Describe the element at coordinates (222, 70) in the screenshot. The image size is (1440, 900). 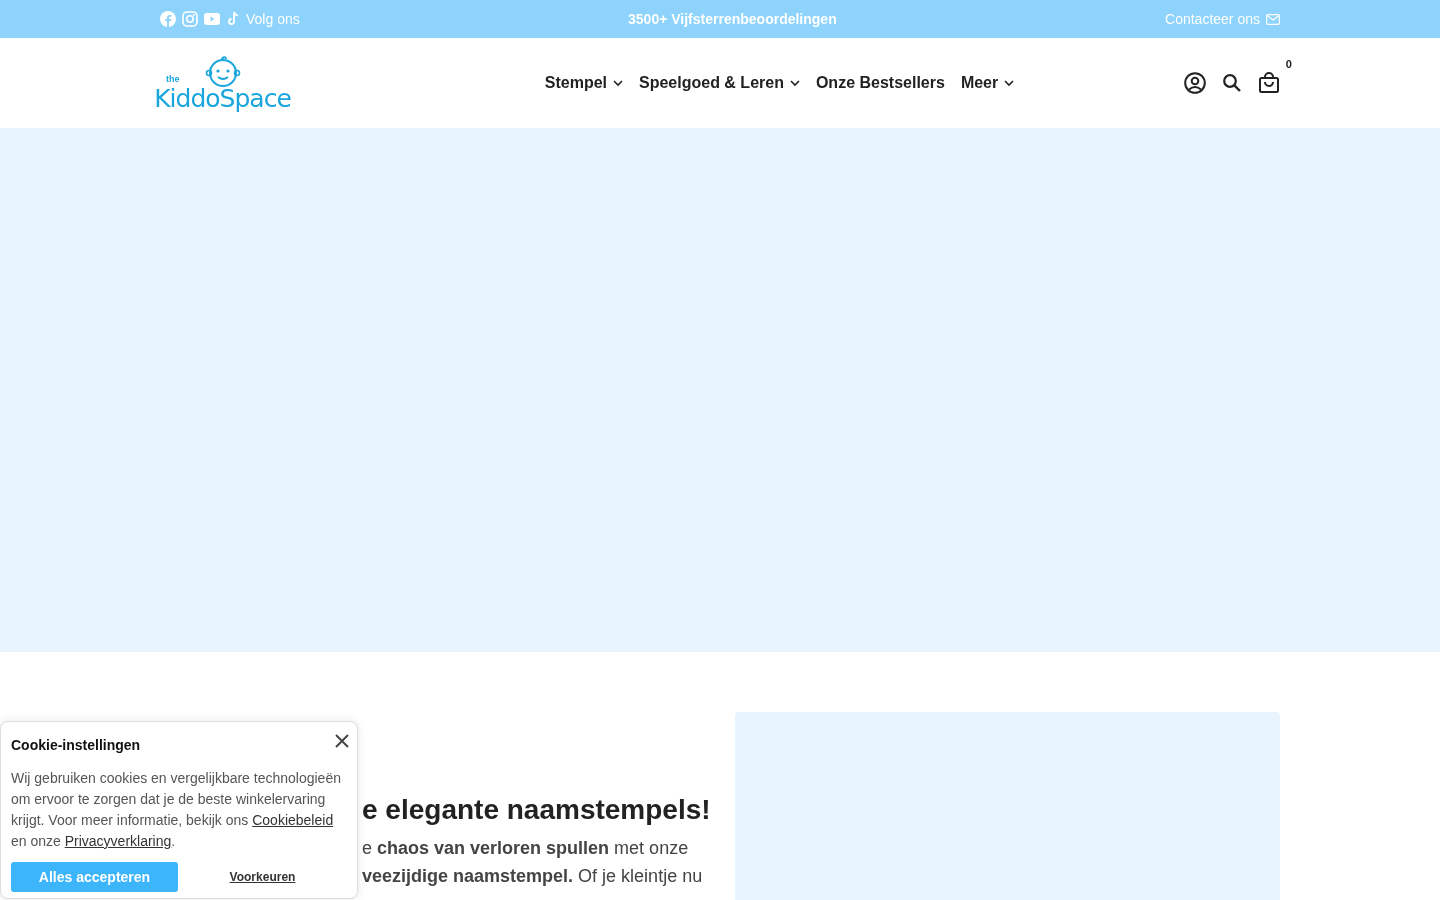
I see `baby-face-icon` at that location.